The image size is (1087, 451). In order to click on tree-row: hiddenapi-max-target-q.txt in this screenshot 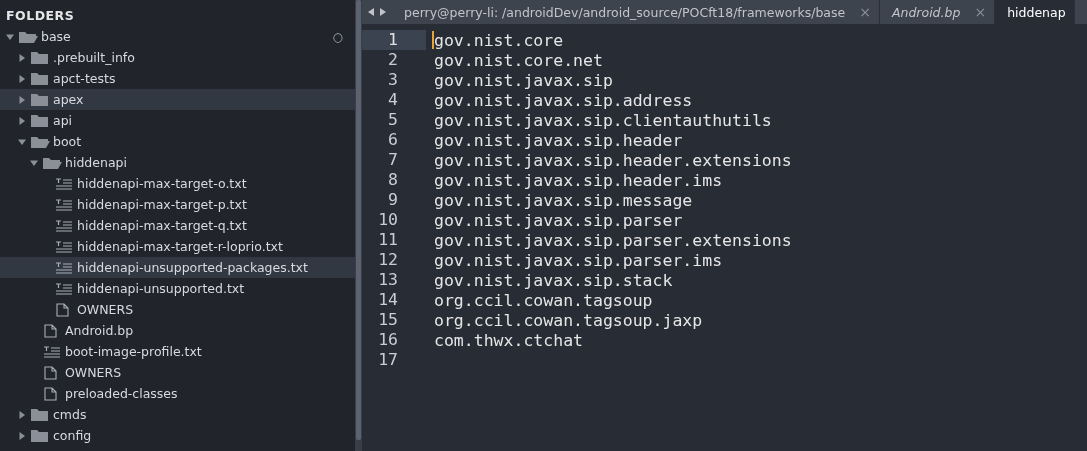, I will do `click(177, 225)`.